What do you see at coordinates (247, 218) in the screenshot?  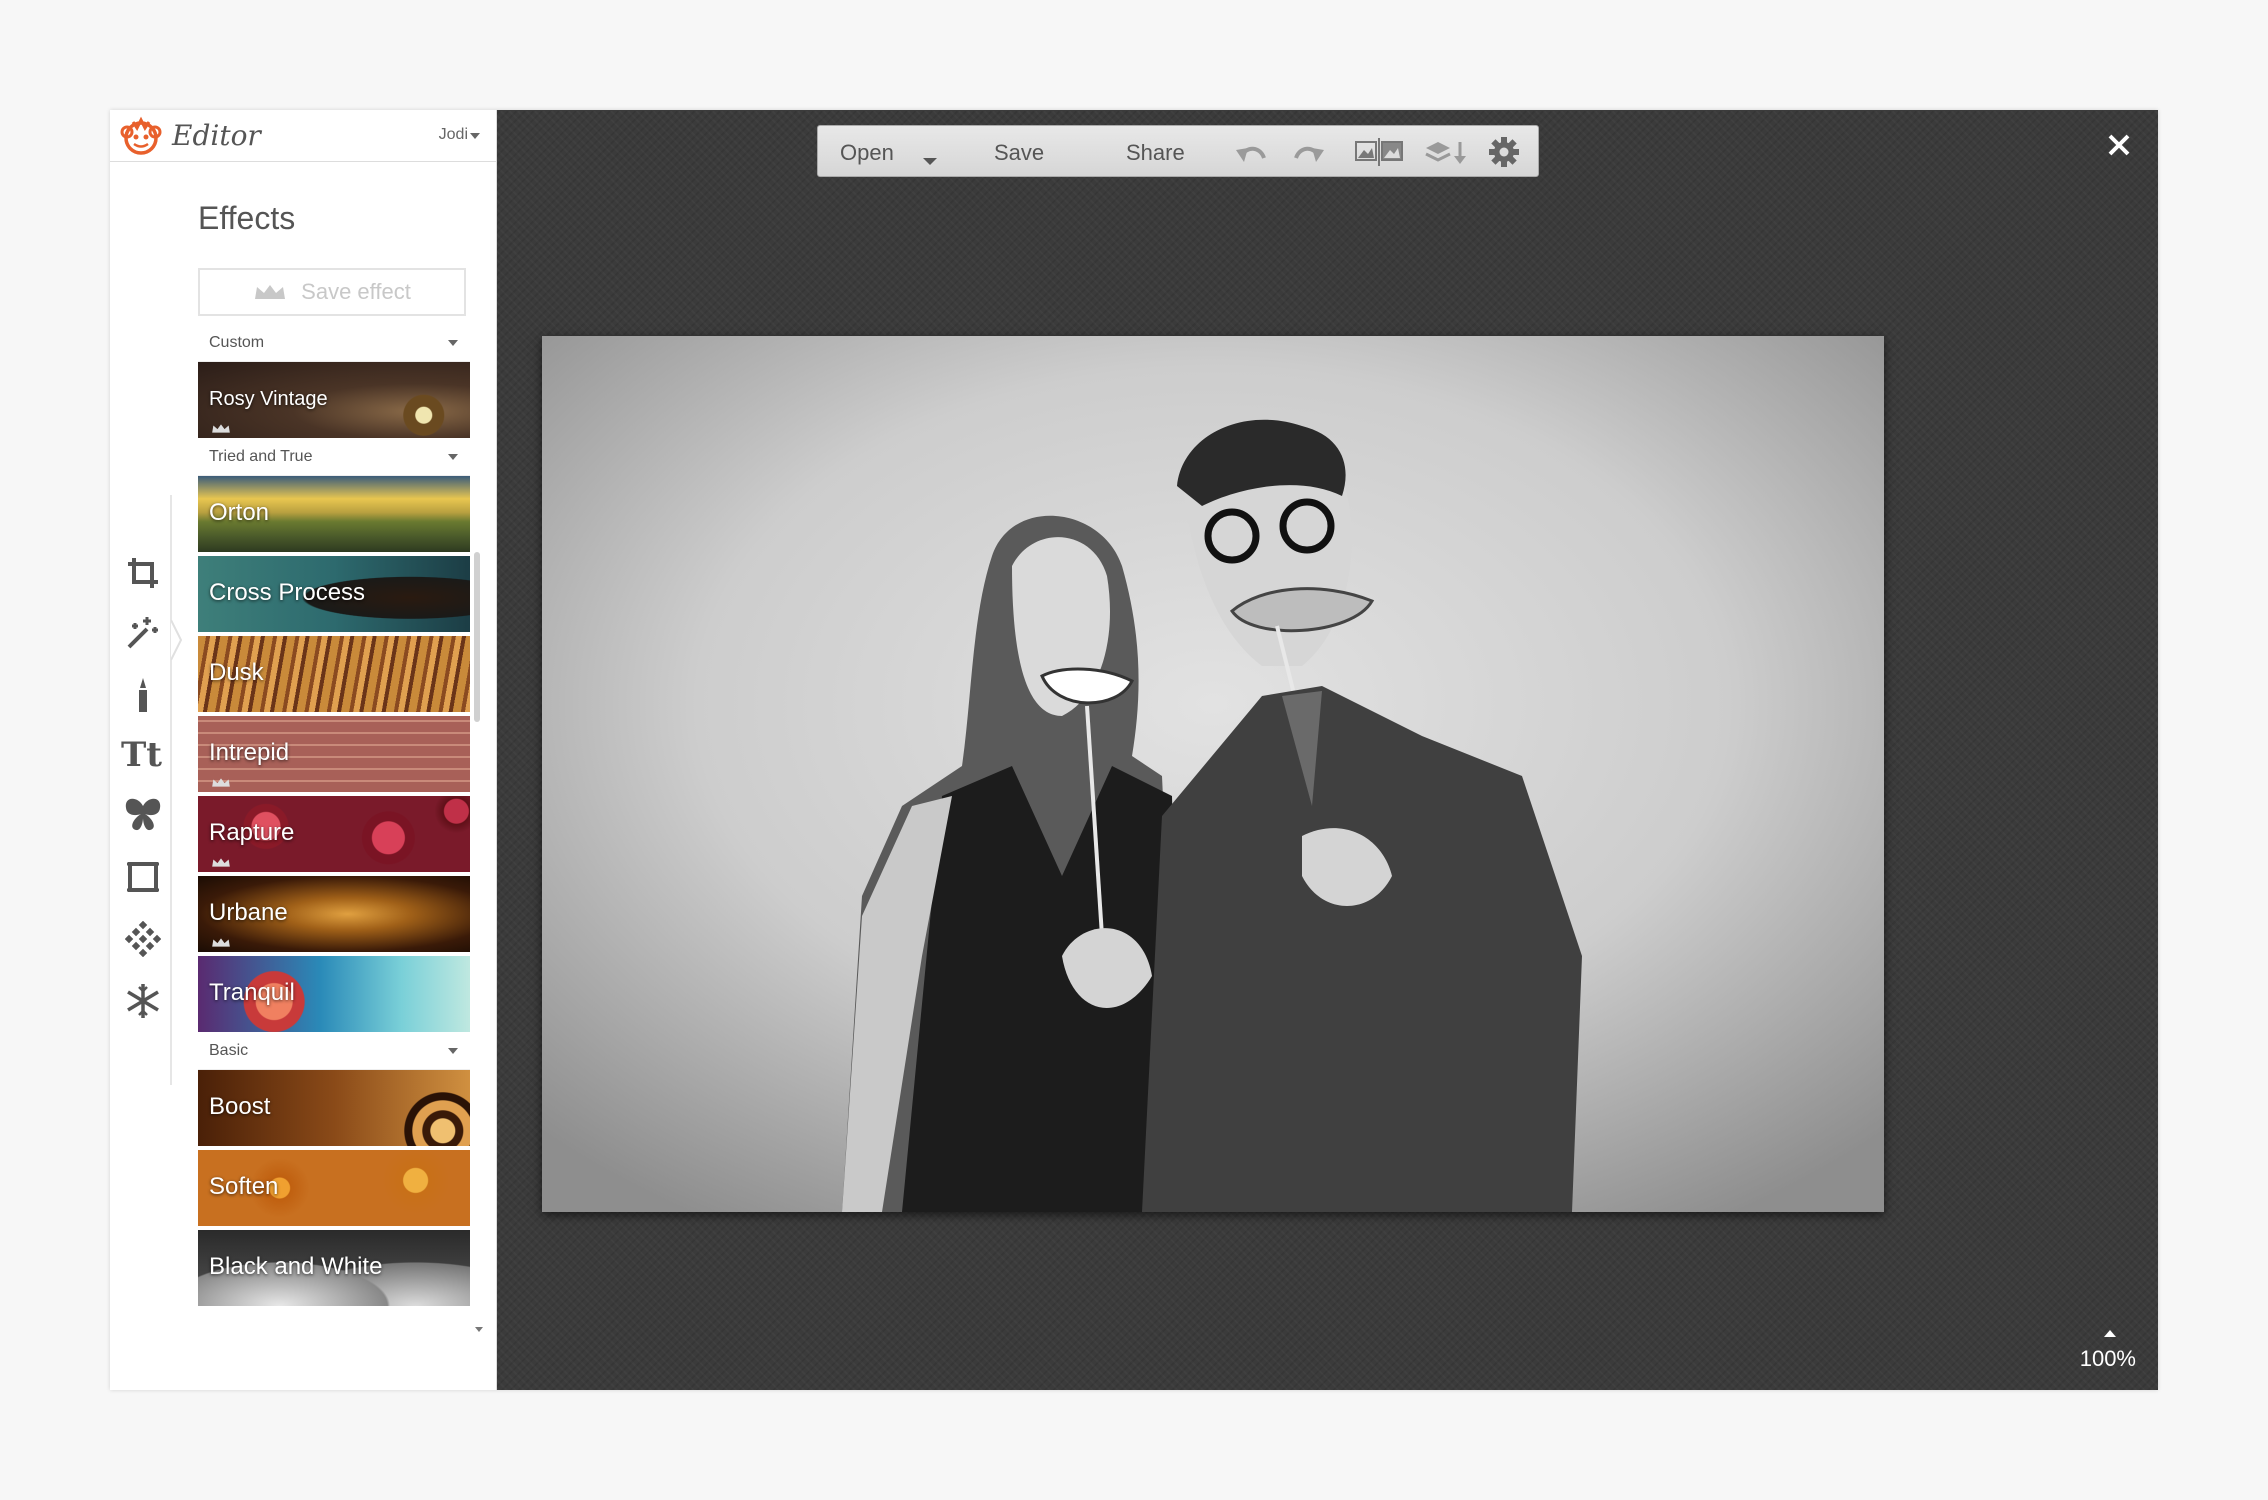 I see `panel-title: Effects` at bounding box center [247, 218].